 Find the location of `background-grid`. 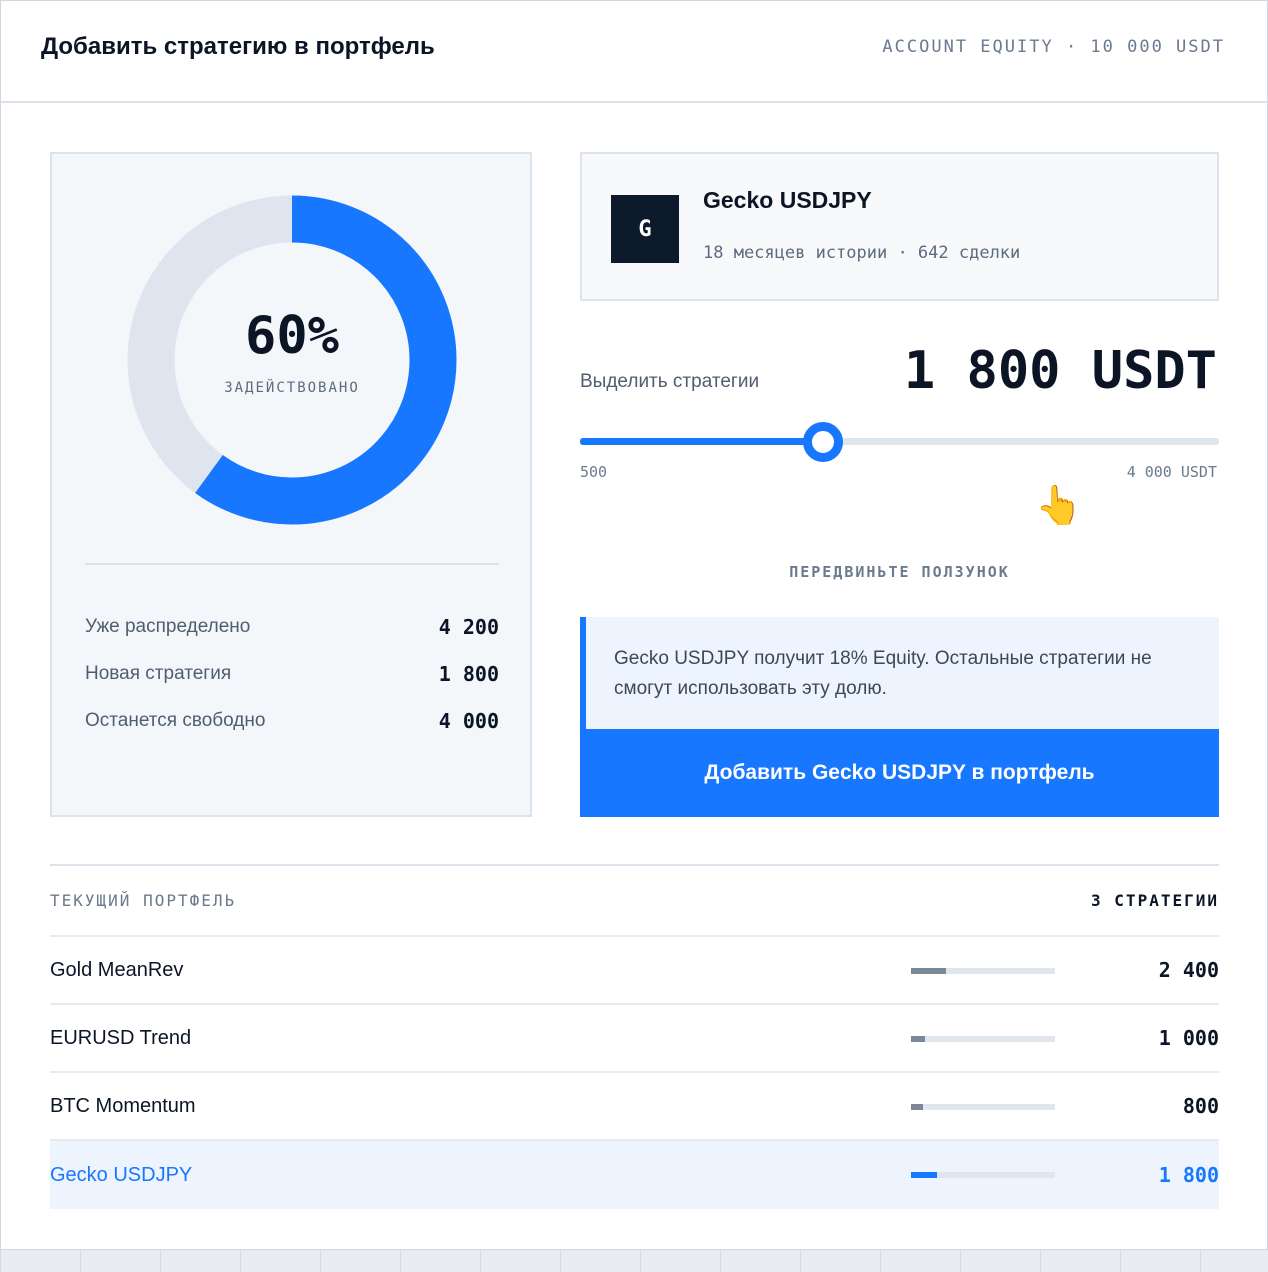

background-grid is located at coordinates (634, 1260).